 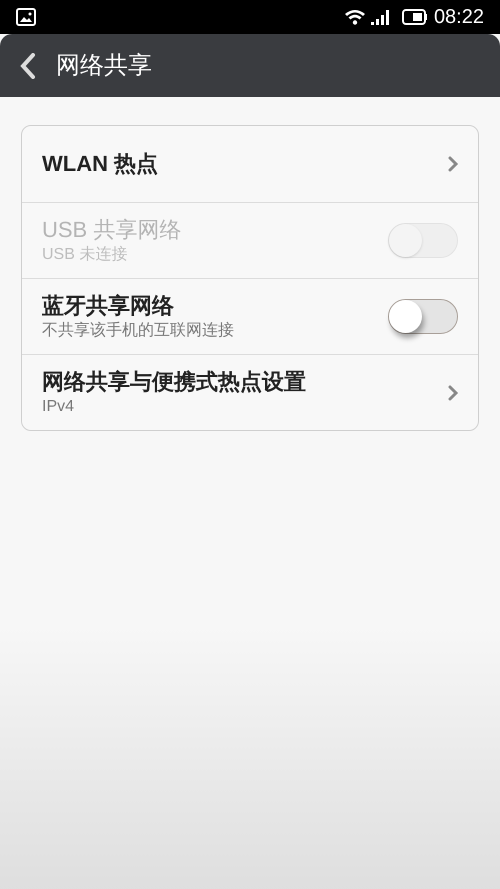 I want to click on row-subtitle: IPv4, so click(x=59, y=406).